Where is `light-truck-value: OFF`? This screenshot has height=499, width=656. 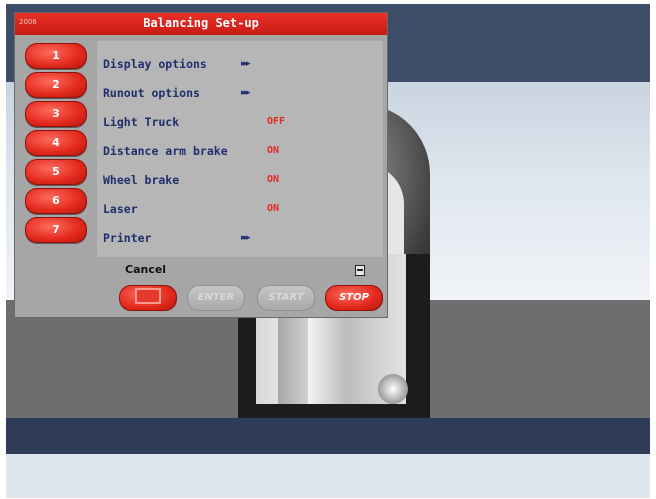
light-truck-value: OFF is located at coordinates (276, 121).